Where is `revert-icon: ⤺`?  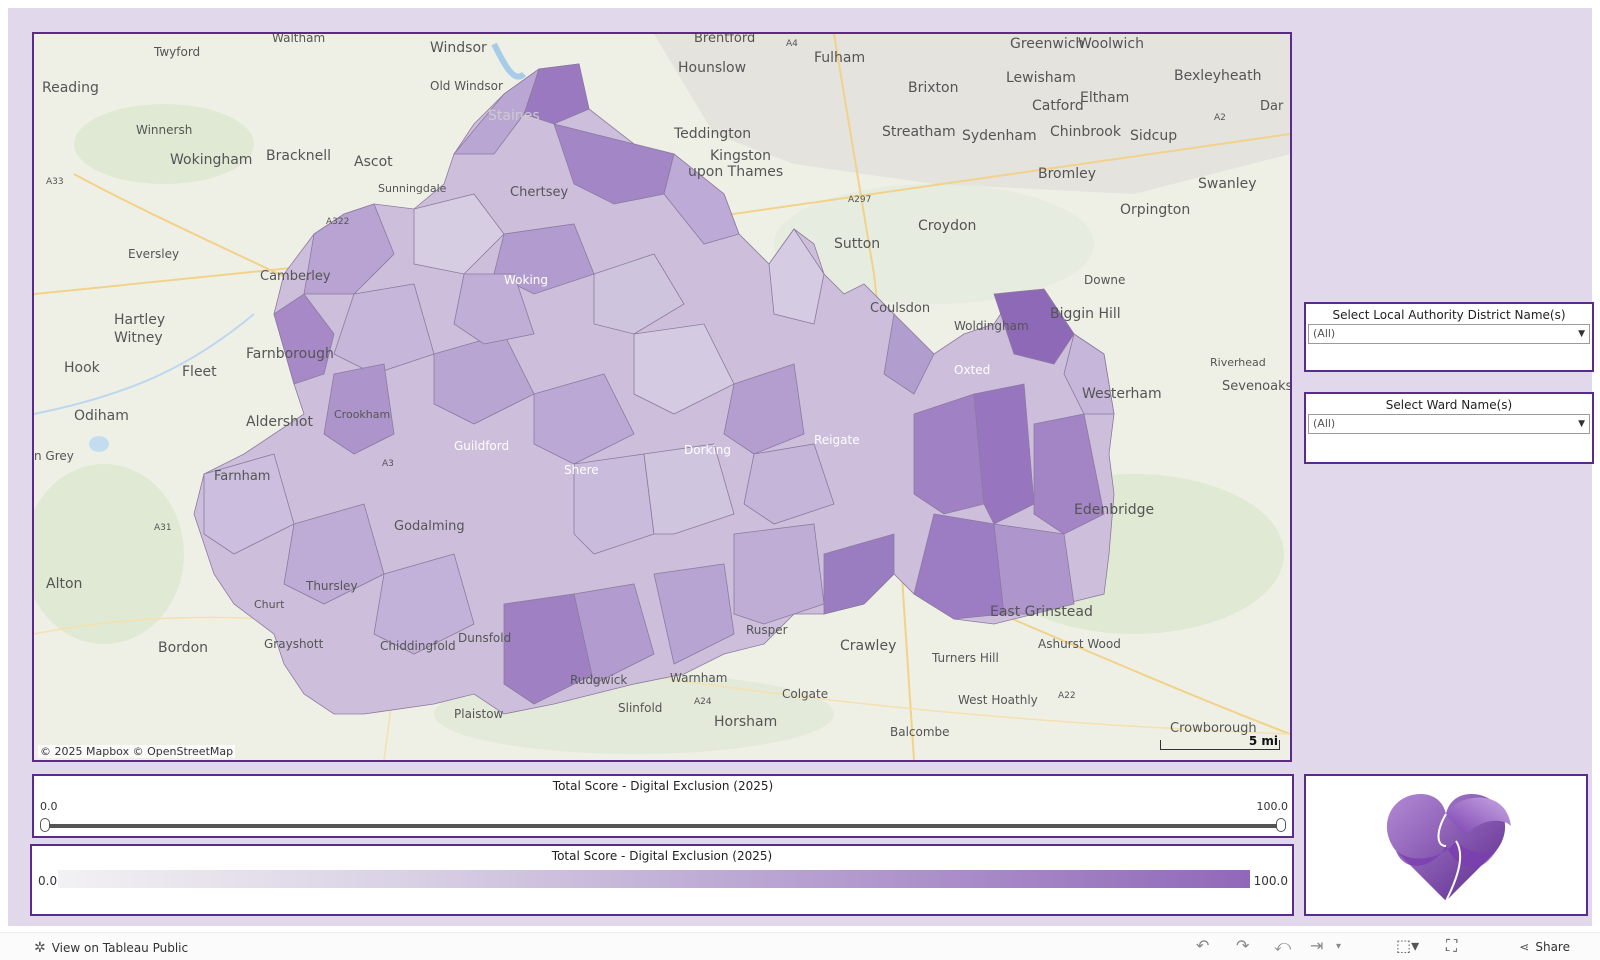 revert-icon: ⤺ is located at coordinates (1282, 946).